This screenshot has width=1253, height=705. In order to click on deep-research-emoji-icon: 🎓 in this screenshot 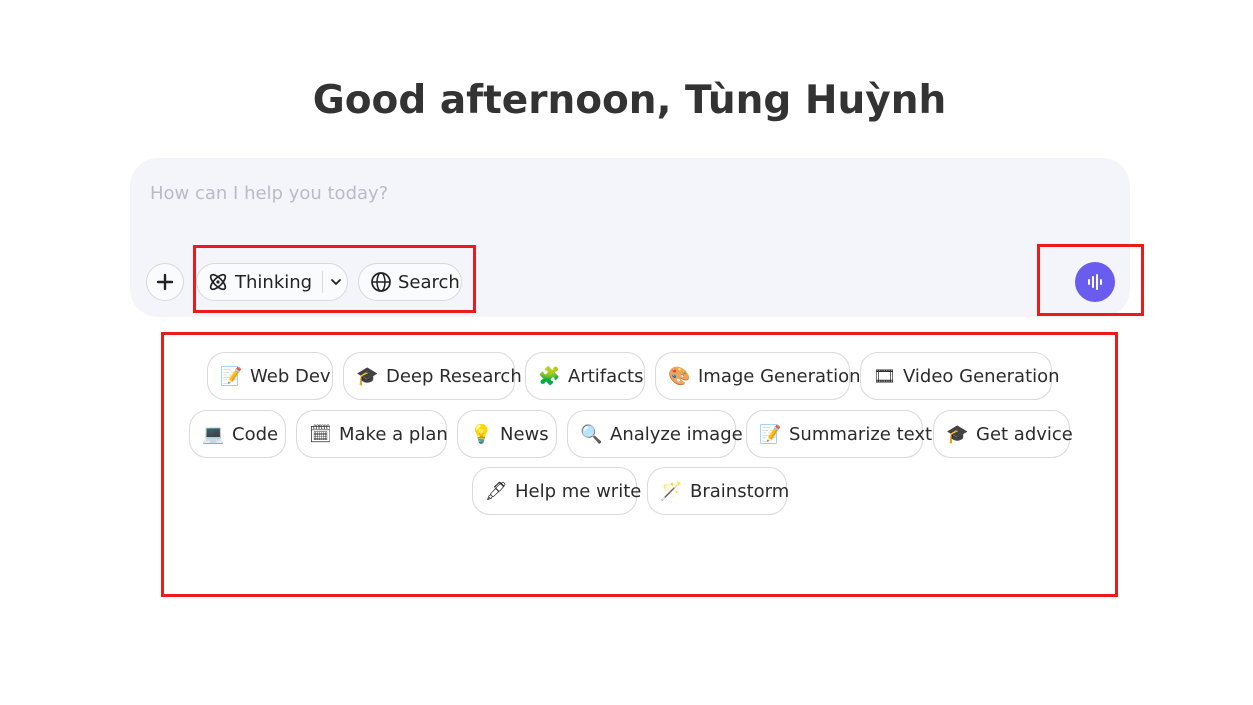, I will do `click(367, 376)`.